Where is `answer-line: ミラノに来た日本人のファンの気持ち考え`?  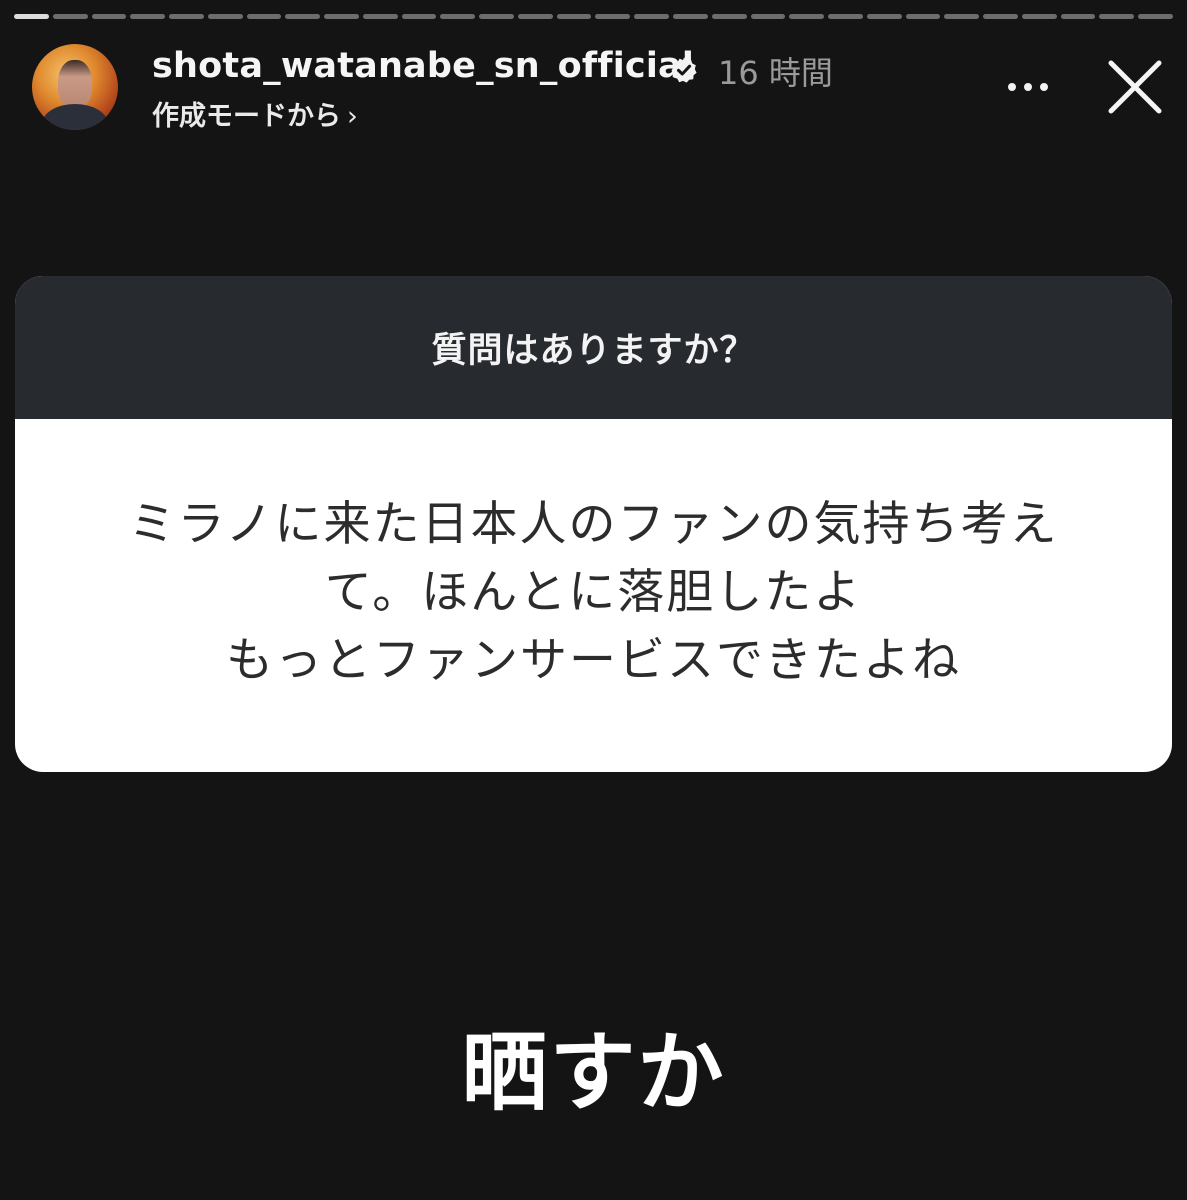 answer-line: ミラノに来た日本人のファンの気持ち考え is located at coordinates (593, 524).